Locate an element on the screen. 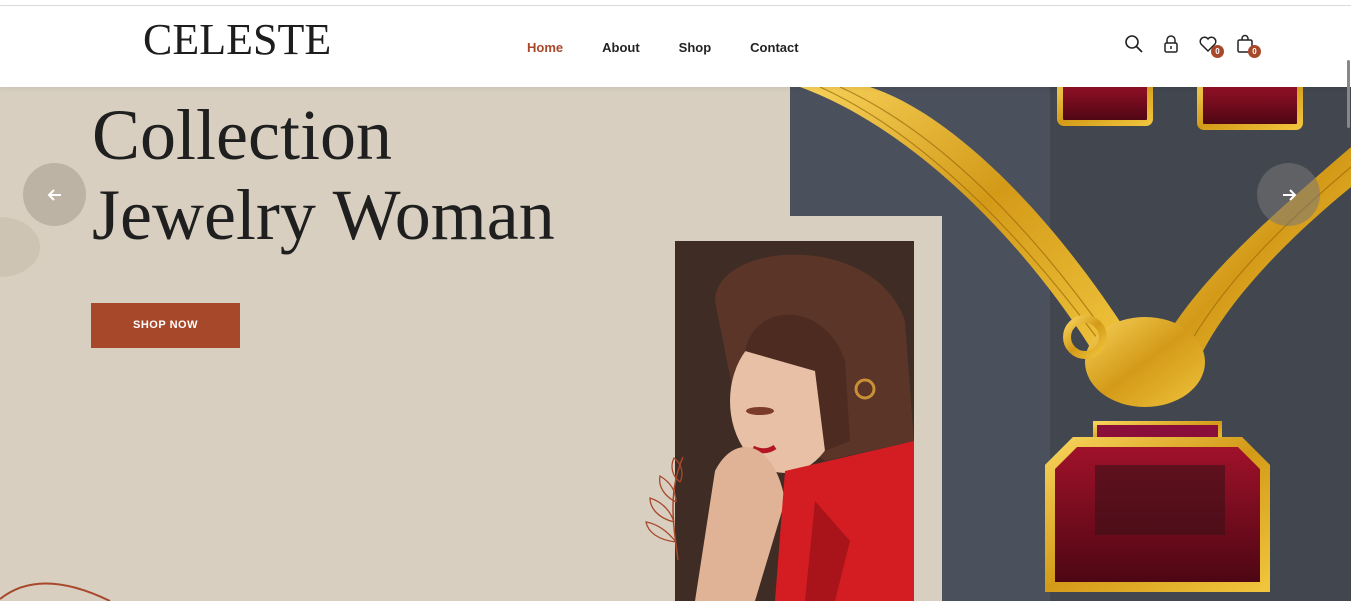  decorative-line is located at coordinates (55, 591).